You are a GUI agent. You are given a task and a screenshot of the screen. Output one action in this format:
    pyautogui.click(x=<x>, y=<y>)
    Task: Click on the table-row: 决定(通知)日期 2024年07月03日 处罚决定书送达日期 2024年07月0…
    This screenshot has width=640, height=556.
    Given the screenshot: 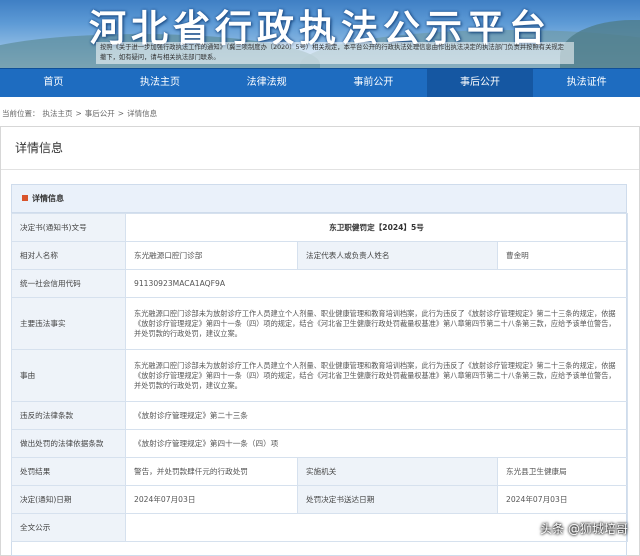 What is the action you would take?
    pyautogui.click(x=320, y=499)
    